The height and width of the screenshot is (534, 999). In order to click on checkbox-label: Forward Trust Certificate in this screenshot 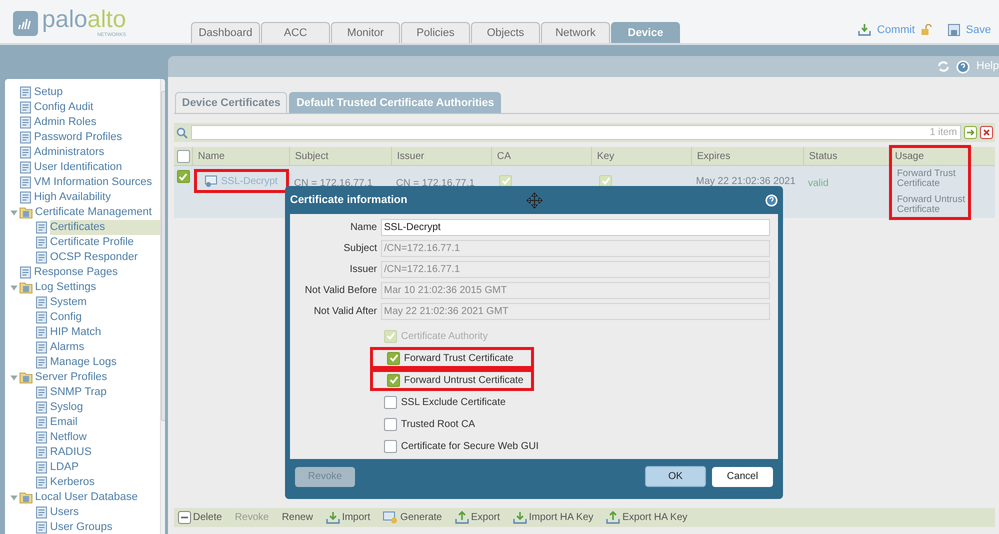, I will do `click(459, 359)`.